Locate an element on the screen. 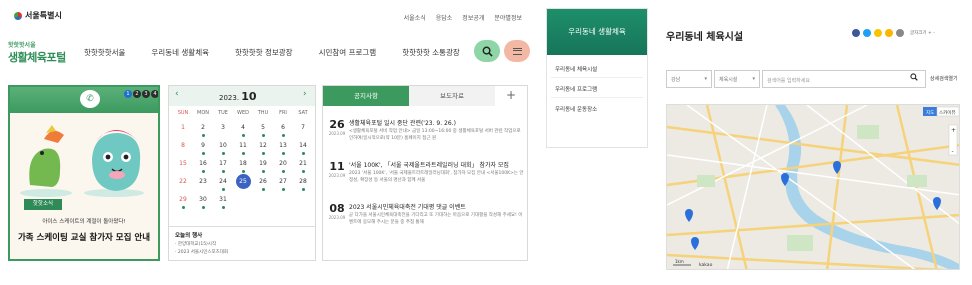 The height and width of the screenshot is (285, 972). portal-brand: 핫핫핫서울 생활체육포털 is located at coordinates (39, 52).